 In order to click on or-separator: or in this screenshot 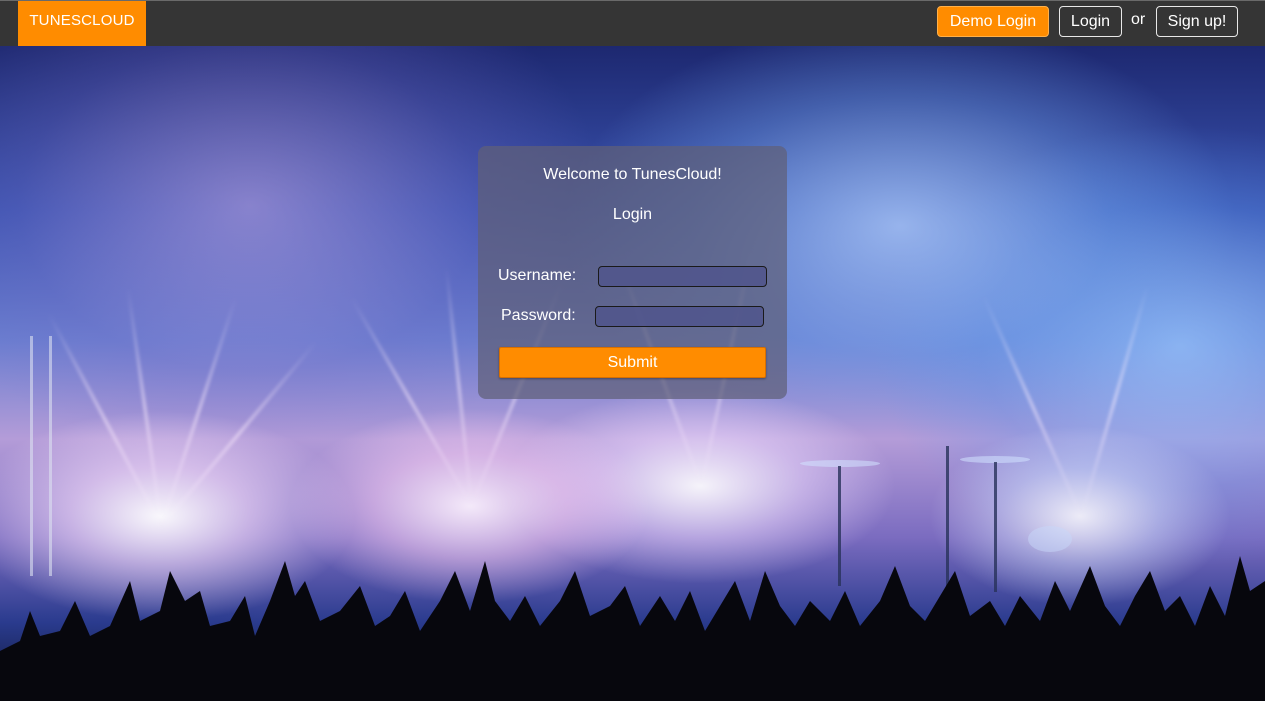, I will do `click(1138, 19)`.